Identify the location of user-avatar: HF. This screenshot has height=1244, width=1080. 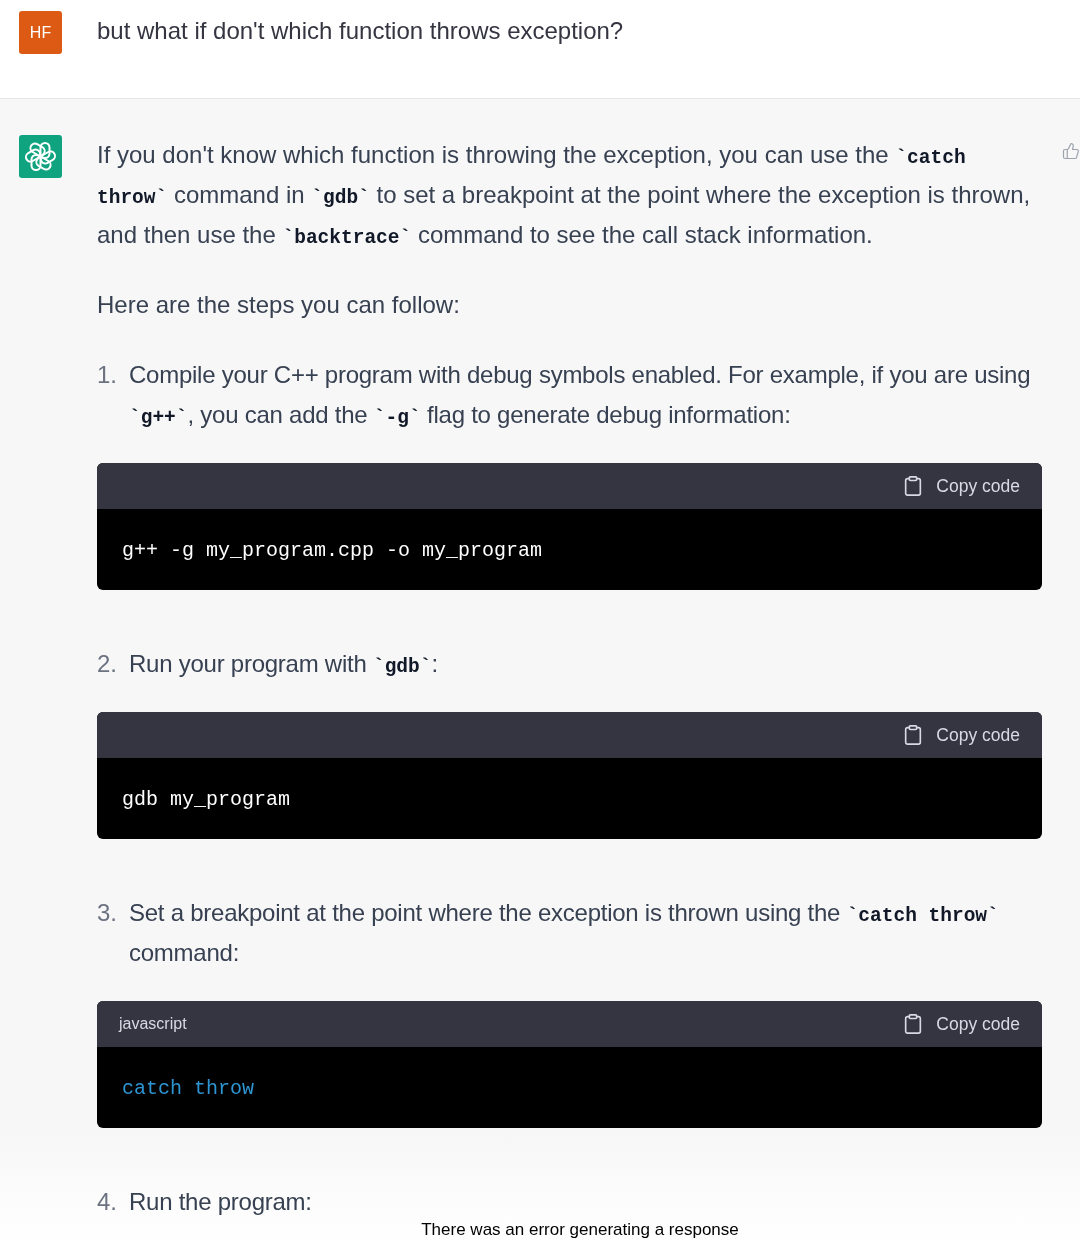
(40, 32).